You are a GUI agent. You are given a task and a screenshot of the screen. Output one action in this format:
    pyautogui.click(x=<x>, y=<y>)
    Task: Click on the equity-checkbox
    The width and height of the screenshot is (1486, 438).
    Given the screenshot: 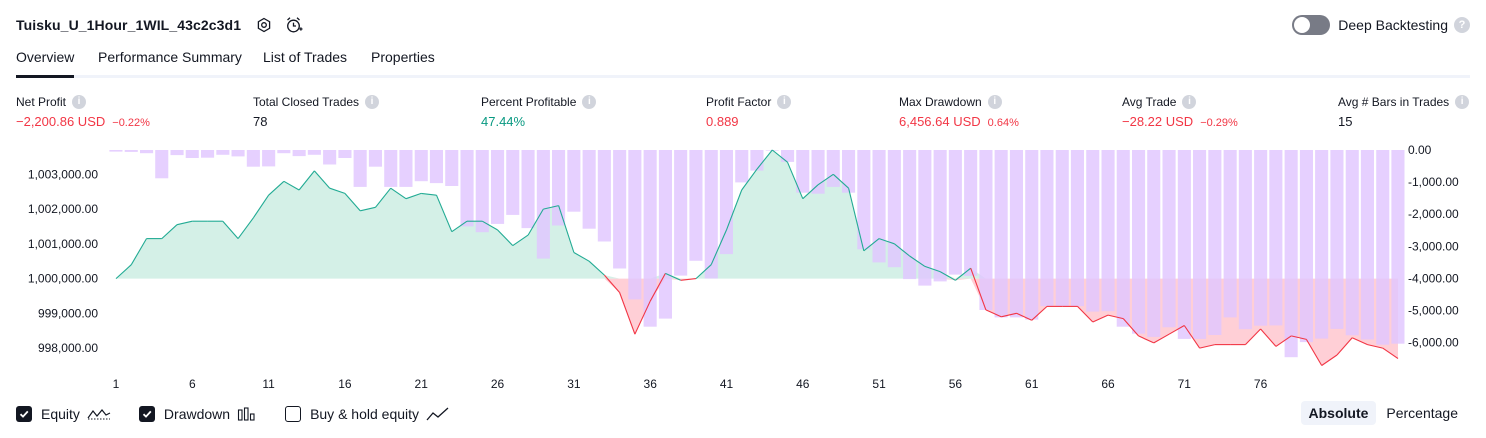 What is the action you would take?
    pyautogui.click(x=24, y=414)
    